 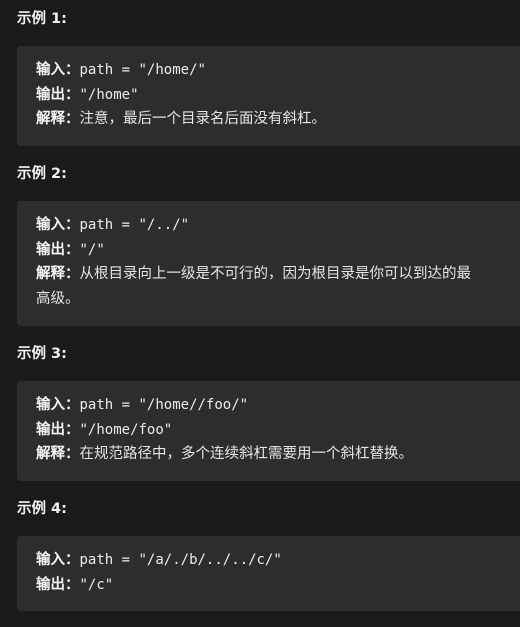 I want to click on output-value: "/c", so click(x=96, y=584).